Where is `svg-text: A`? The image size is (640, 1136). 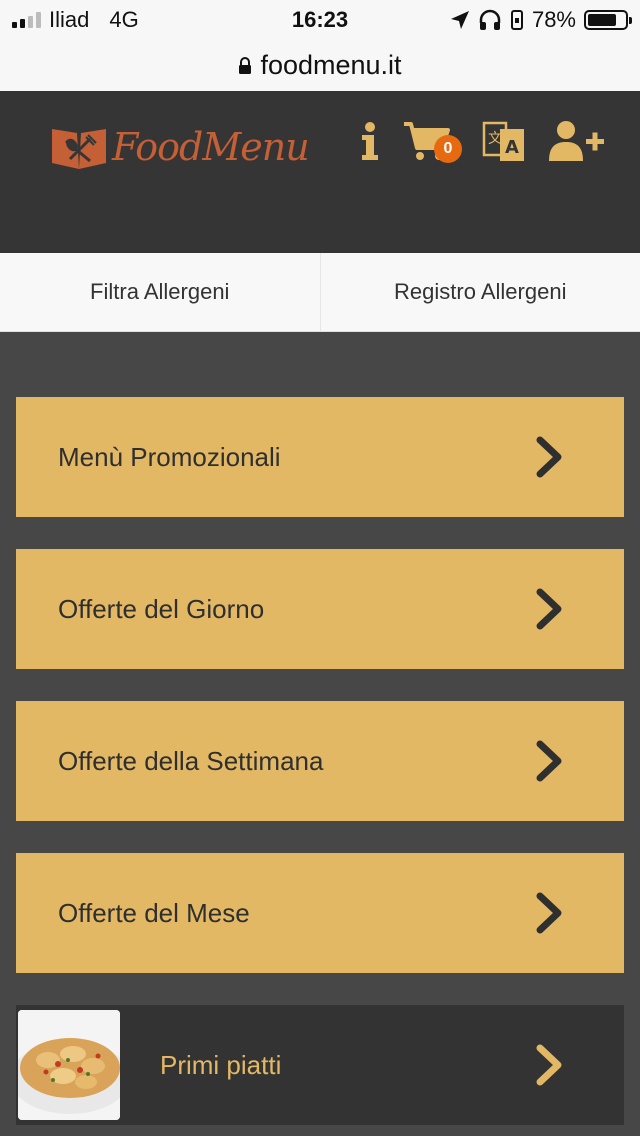
svg-text: A is located at coordinates (512, 147).